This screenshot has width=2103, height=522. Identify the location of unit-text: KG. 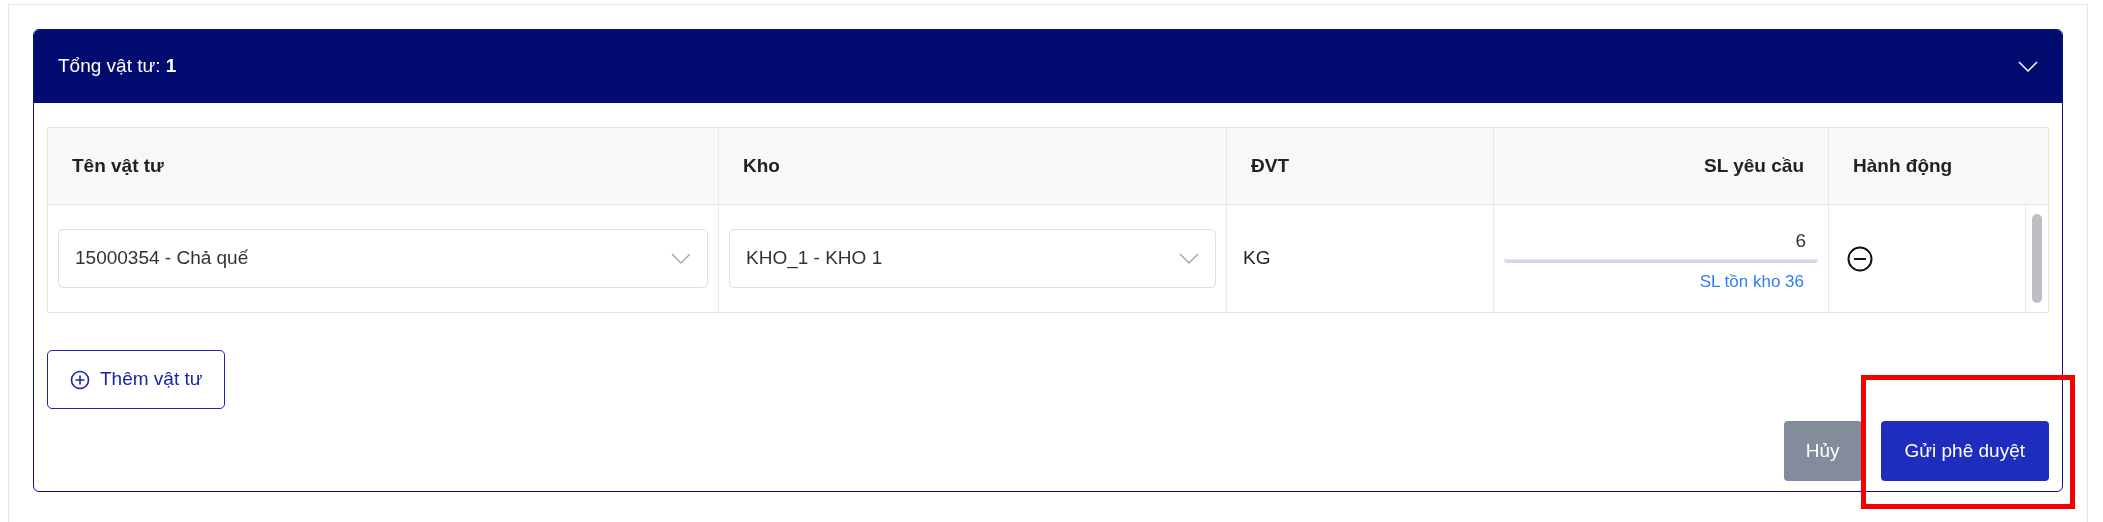
(1257, 258).